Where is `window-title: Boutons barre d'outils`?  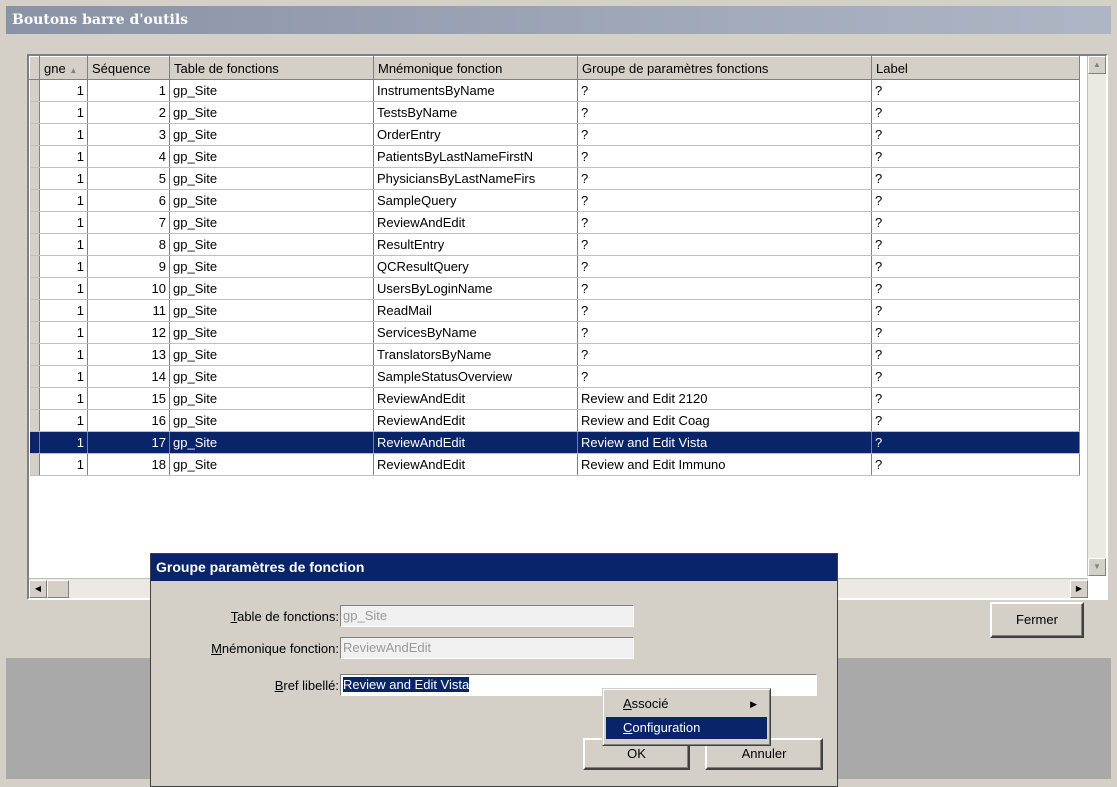
window-title: Boutons barre d'outils is located at coordinates (558, 20).